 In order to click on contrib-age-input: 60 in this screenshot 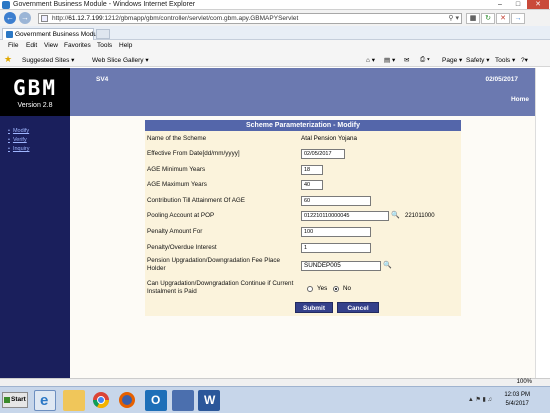, I will do `click(336, 201)`.